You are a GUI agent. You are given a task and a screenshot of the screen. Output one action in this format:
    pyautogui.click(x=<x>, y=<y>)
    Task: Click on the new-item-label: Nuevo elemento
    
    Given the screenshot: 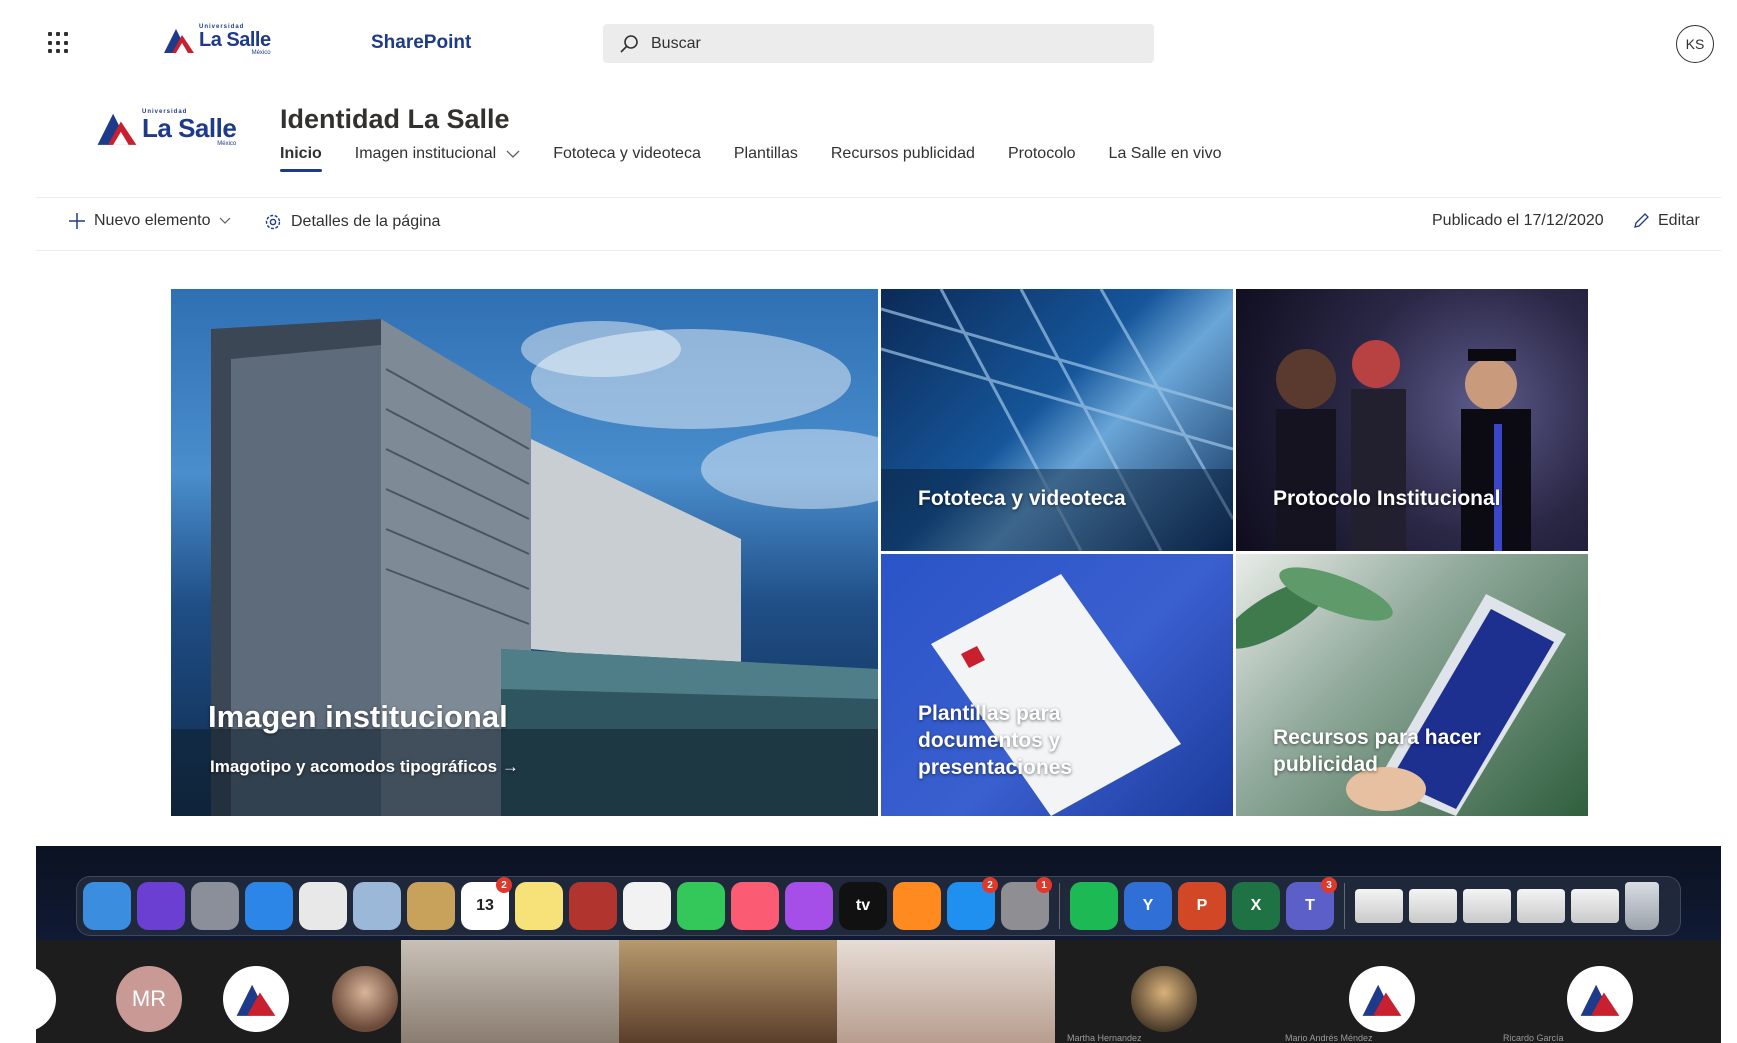 What is the action you would take?
    pyautogui.click(x=152, y=220)
    